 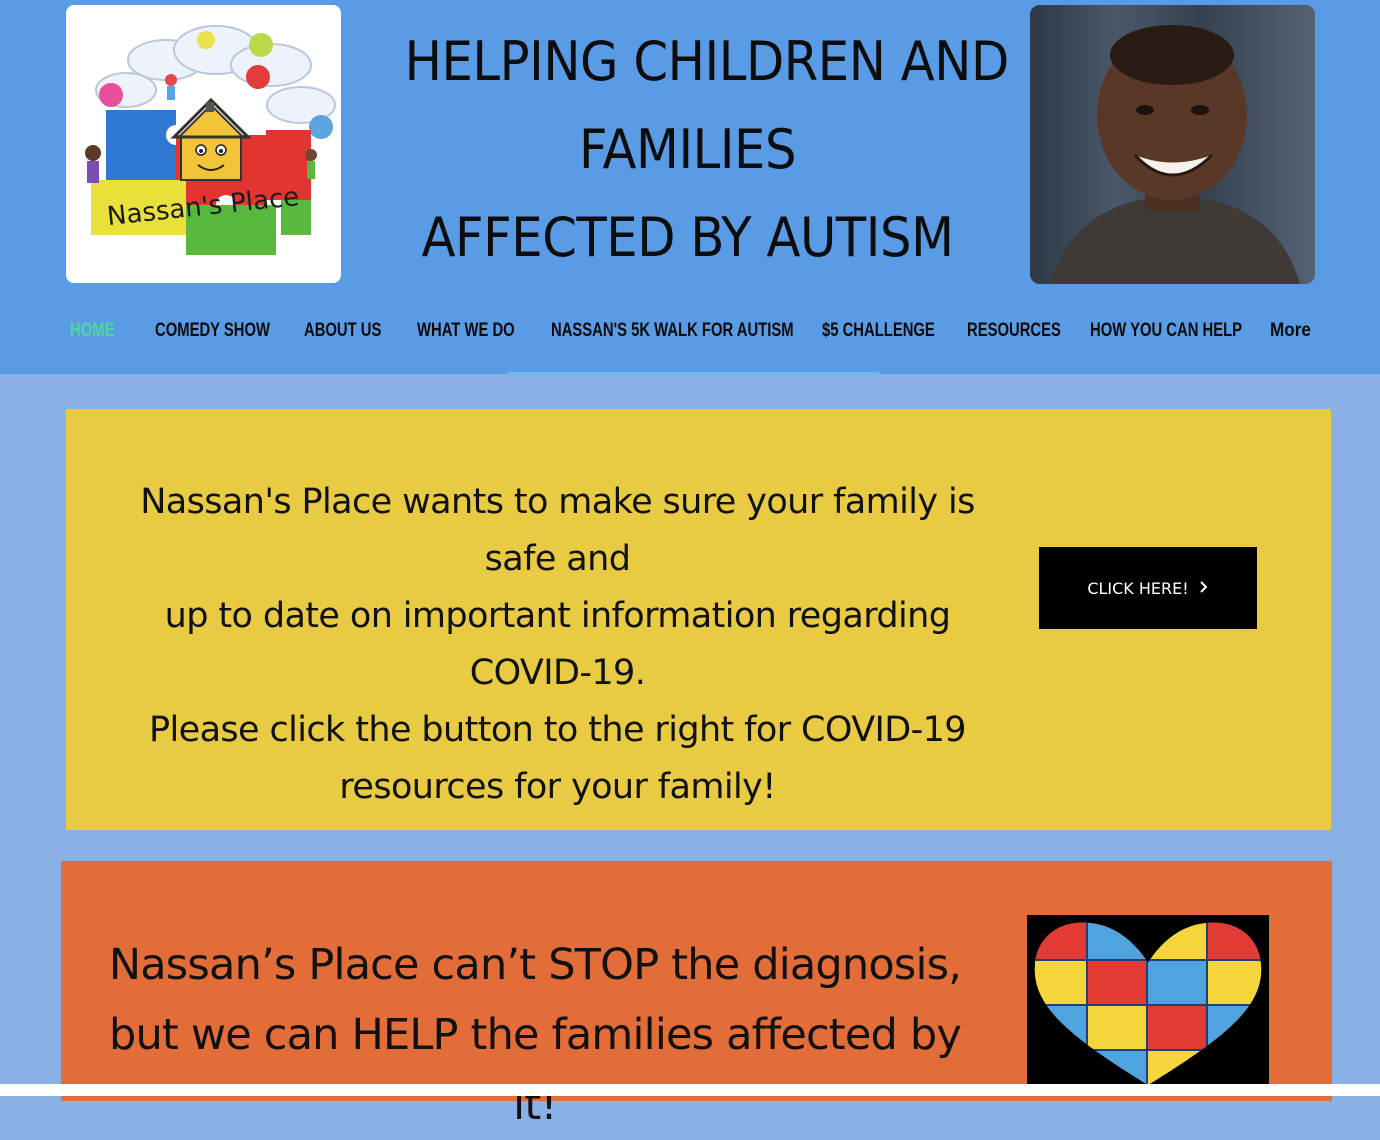 I want to click on nav-item-5k-walk: NASSAN'S 5K WALK FOR AUTISM, so click(x=672, y=332).